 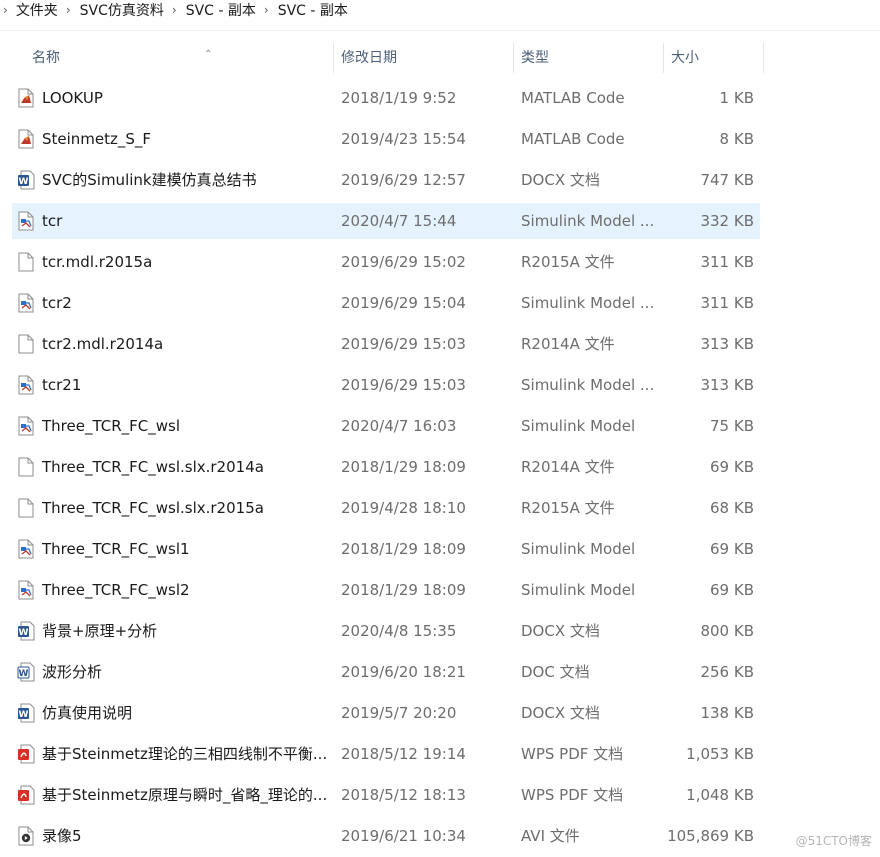 I want to click on file-name: LOOKUP, so click(x=72, y=98).